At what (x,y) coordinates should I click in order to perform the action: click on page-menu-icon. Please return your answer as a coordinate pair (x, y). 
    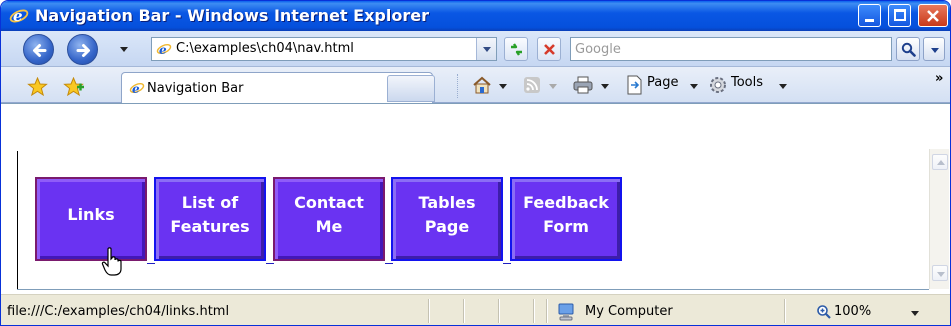
    Looking at the image, I should click on (635, 85).